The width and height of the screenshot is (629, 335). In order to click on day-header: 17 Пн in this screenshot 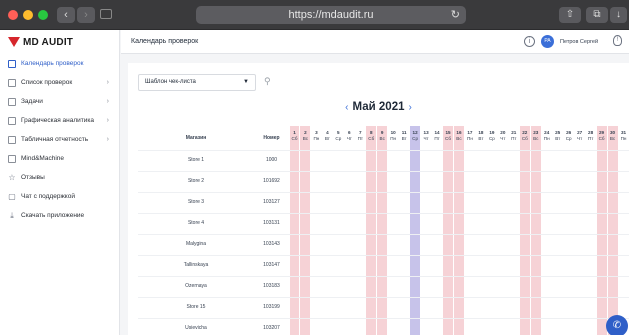, I will do `click(469, 138)`.